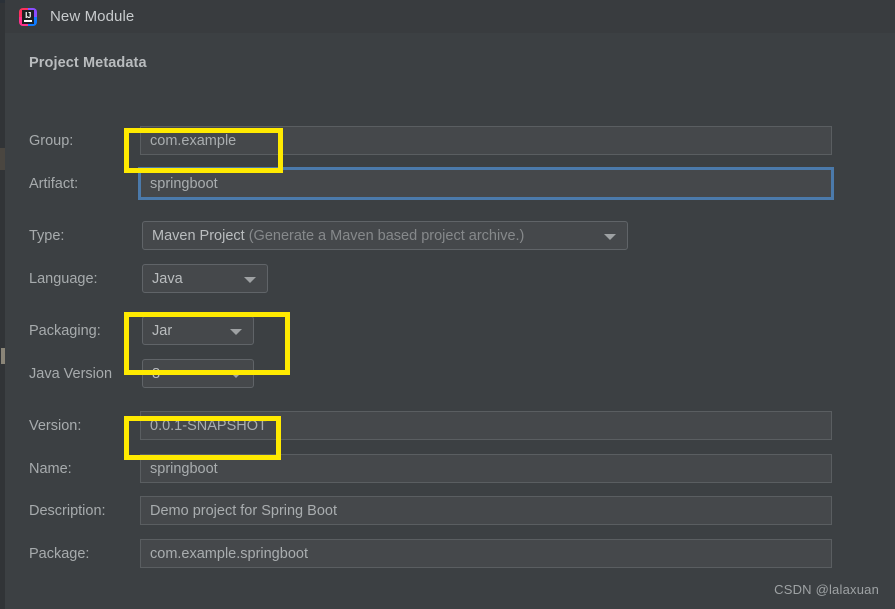  What do you see at coordinates (51, 141) in the screenshot?
I see `label-group: Group:` at bounding box center [51, 141].